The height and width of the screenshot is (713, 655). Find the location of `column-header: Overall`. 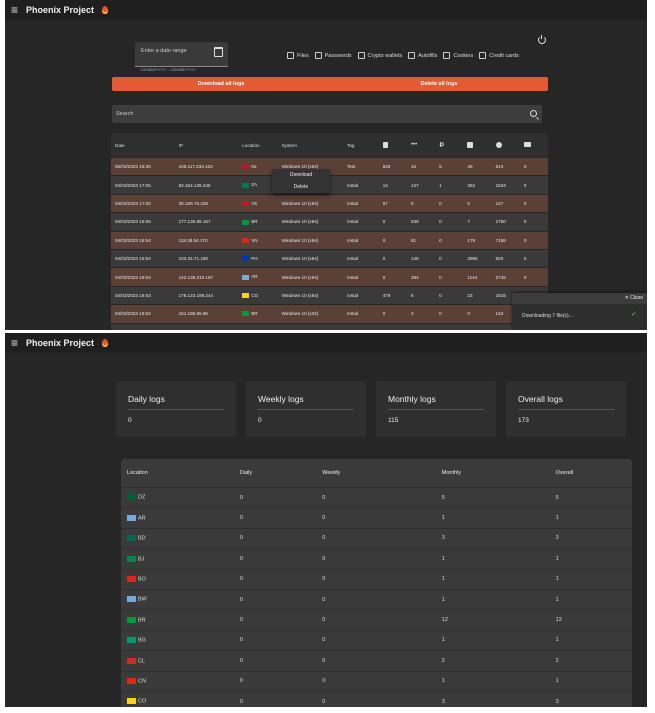

column-header: Overall is located at coordinates (591, 473).